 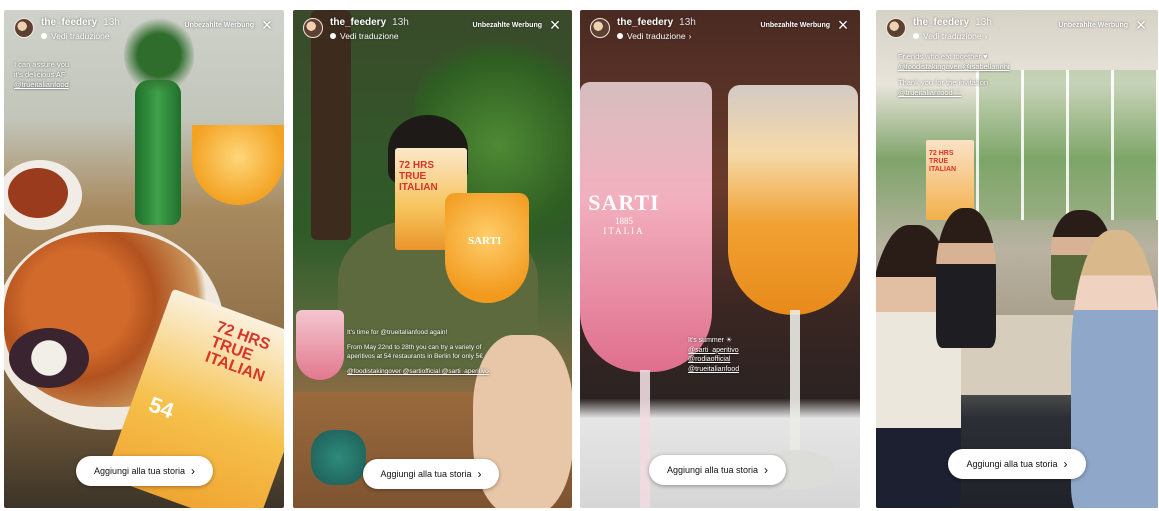 What do you see at coordinates (158, 152) in the screenshot?
I see `bottle-shape` at bounding box center [158, 152].